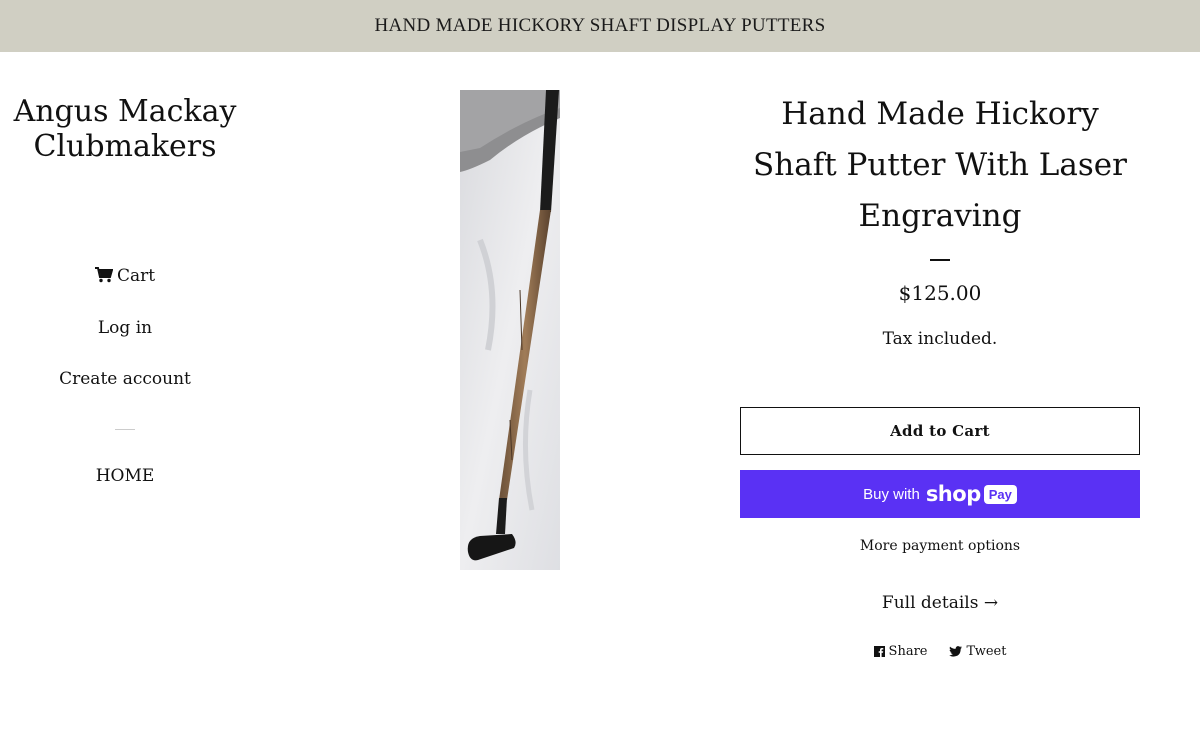 Image resolution: width=1200 pixels, height=740 pixels. I want to click on more-payment-options-link: More payment options, so click(940, 546).